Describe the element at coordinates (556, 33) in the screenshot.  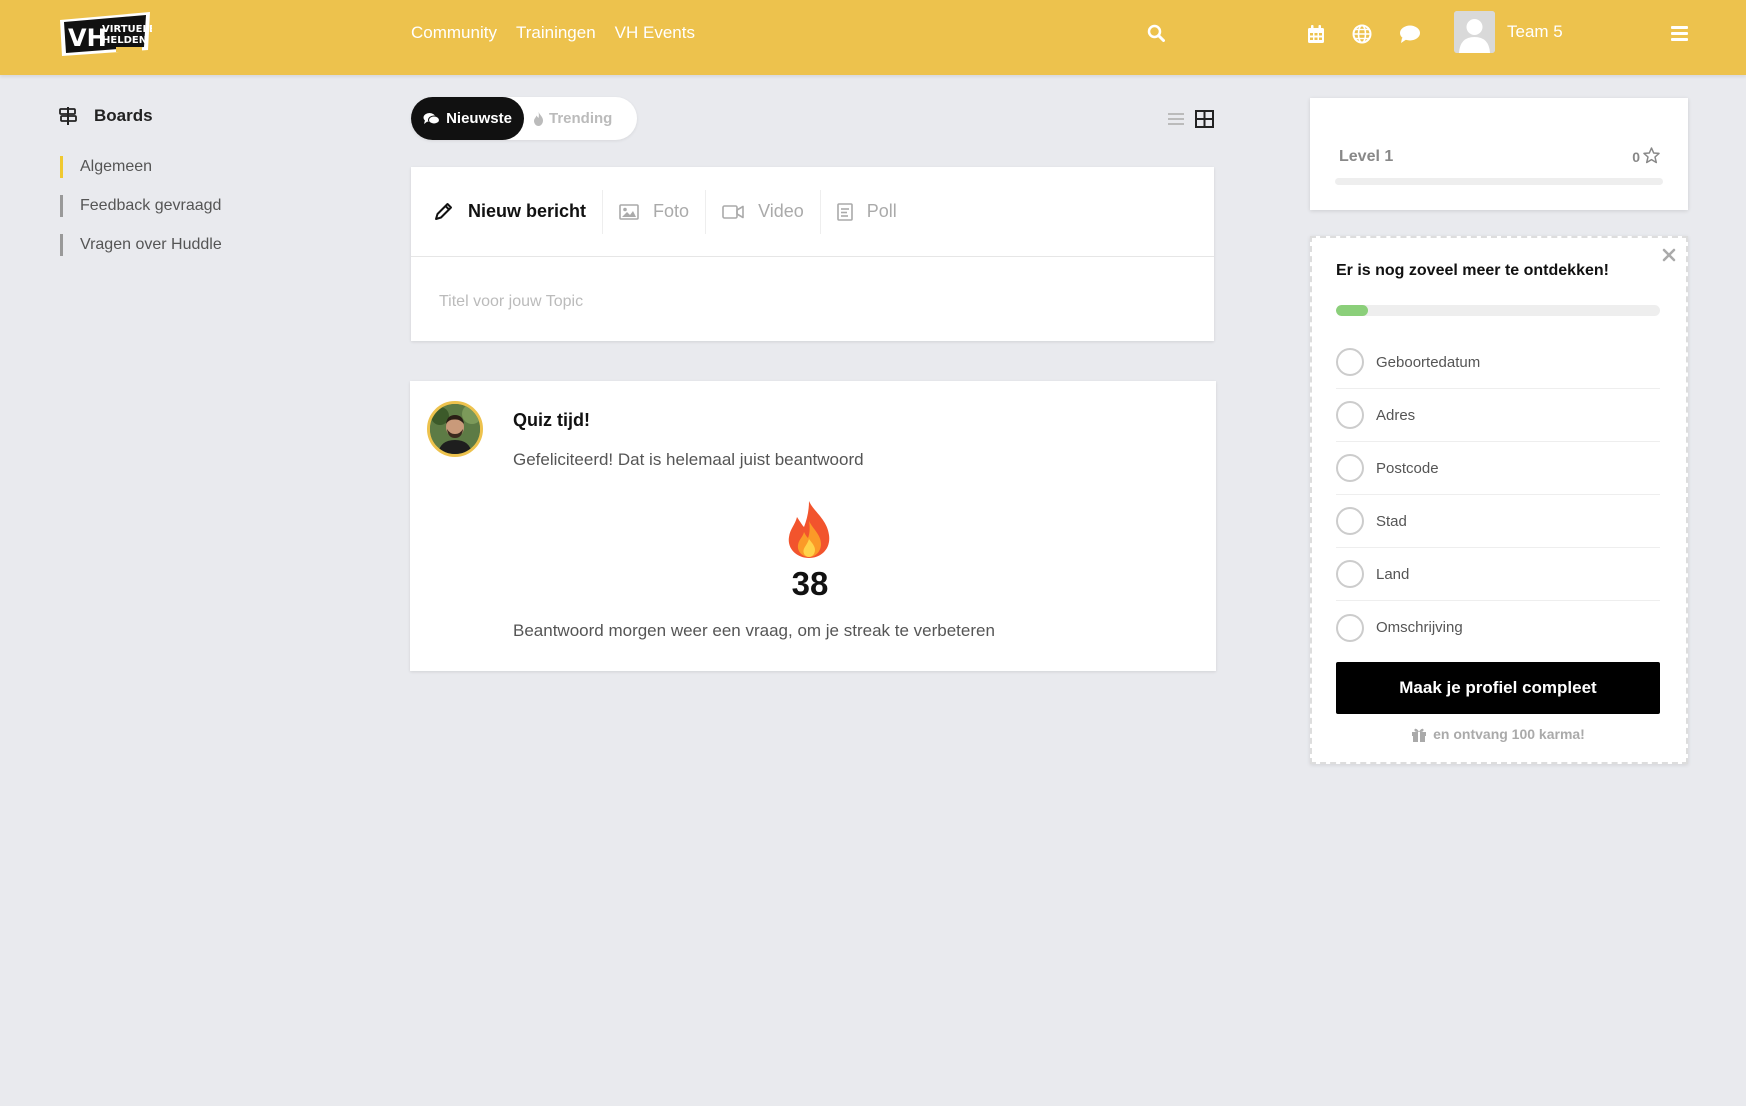
I see `nav-trainingen: Trainingen` at that location.